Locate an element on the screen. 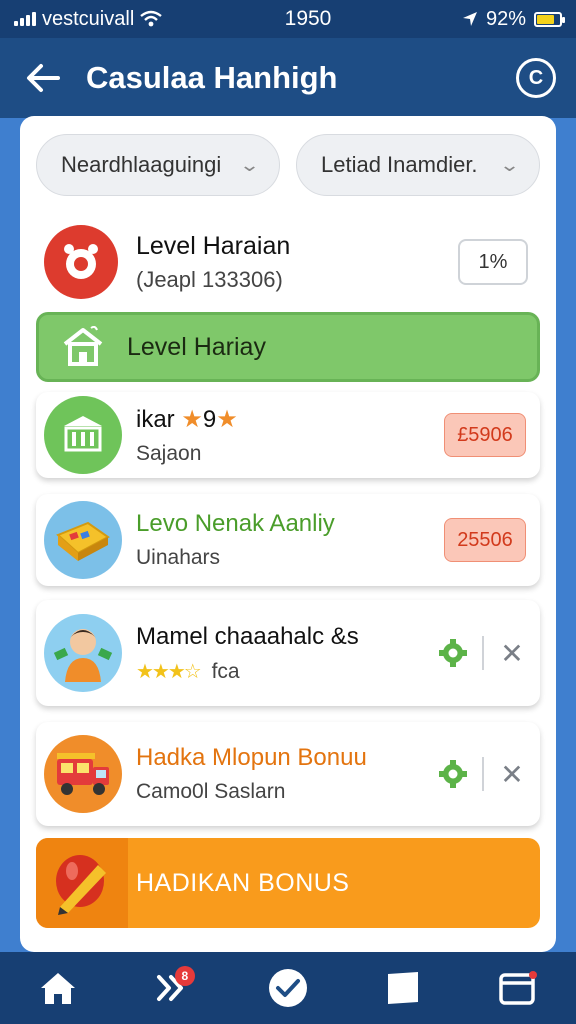 This screenshot has height=1024, width=576. list-item-text: ikar ★9★ Sajaon is located at coordinates (290, 435).